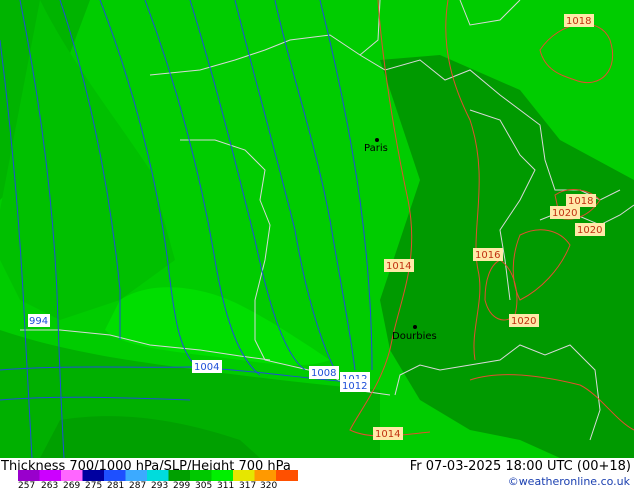  I want to click on city-label: Paris, so click(376, 148).